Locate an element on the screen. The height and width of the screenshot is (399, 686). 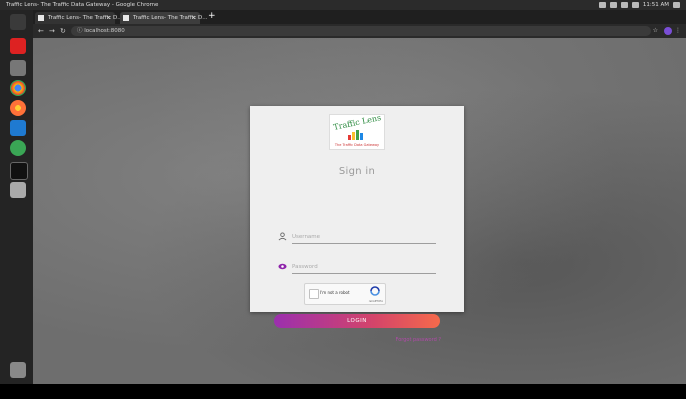
login-button: LOGIN is located at coordinates (357, 321).